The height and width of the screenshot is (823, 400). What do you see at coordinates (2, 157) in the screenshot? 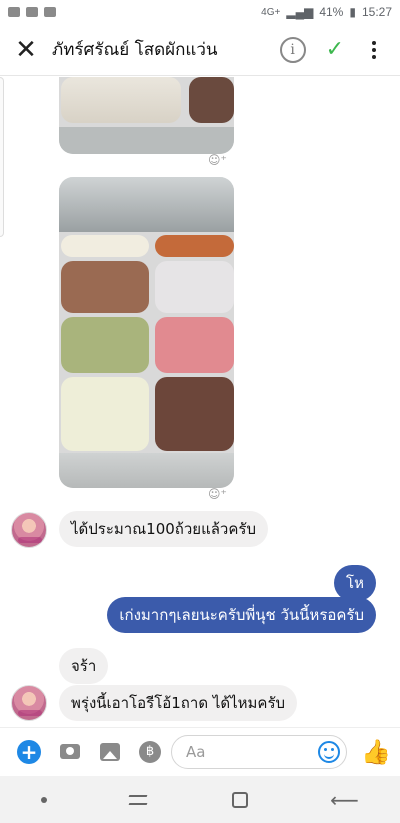
I see `scroll-handle` at bounding box center [2, 157].